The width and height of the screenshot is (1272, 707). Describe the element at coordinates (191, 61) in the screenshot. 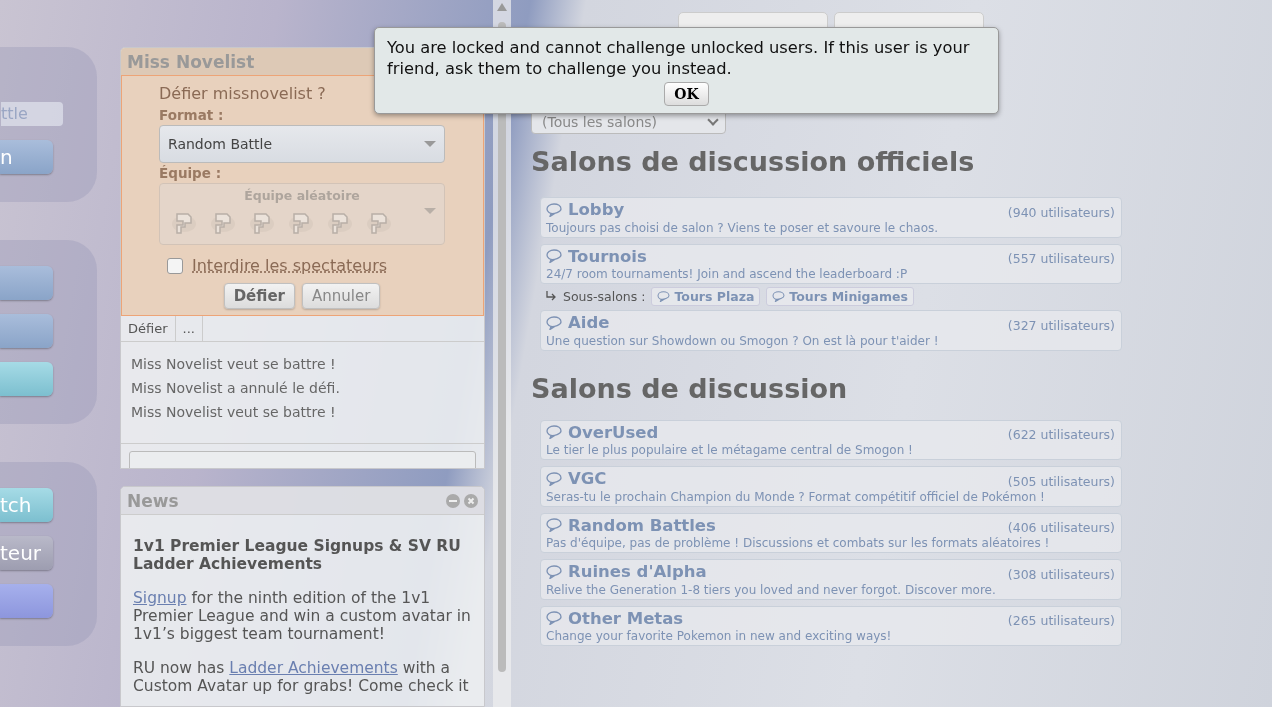

I see `panel-title: Miss Novelist` at that location.